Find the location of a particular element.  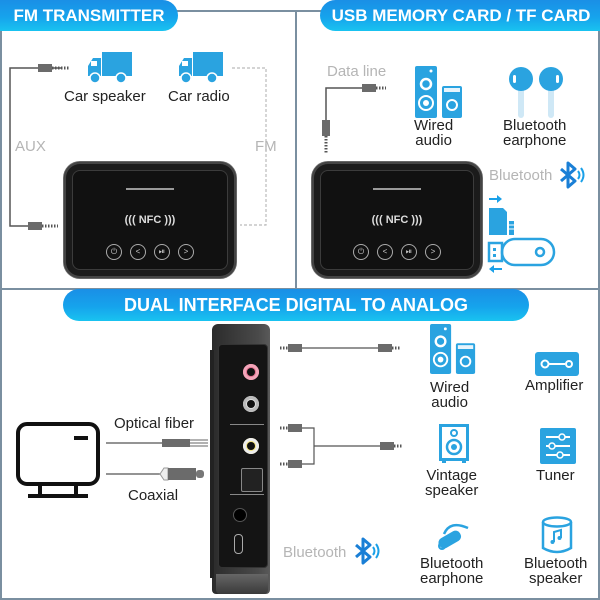

amplifier-icon is located at coordinates (557, 364).